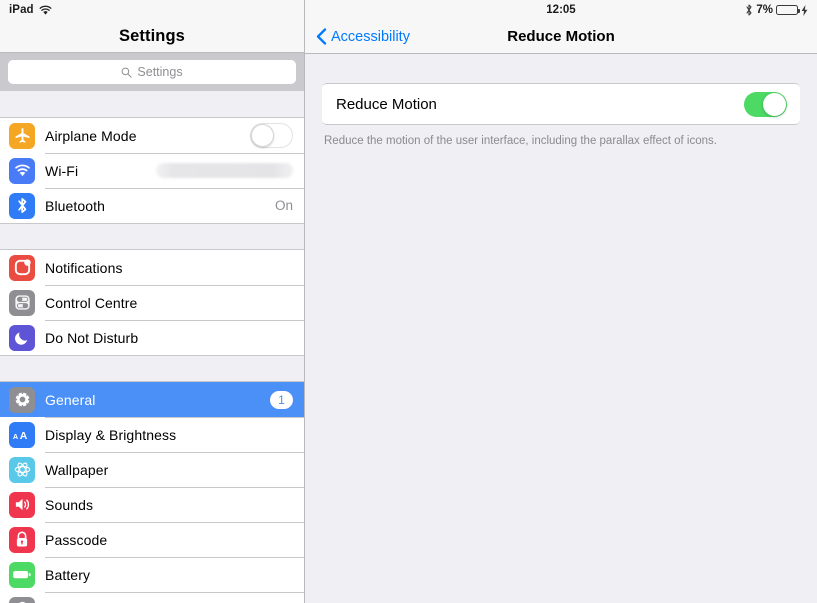  What do you see at coordinates (22, 337) in the screenshot?
I see `do-not-disturb-icon` at bounding box center [22, 337].